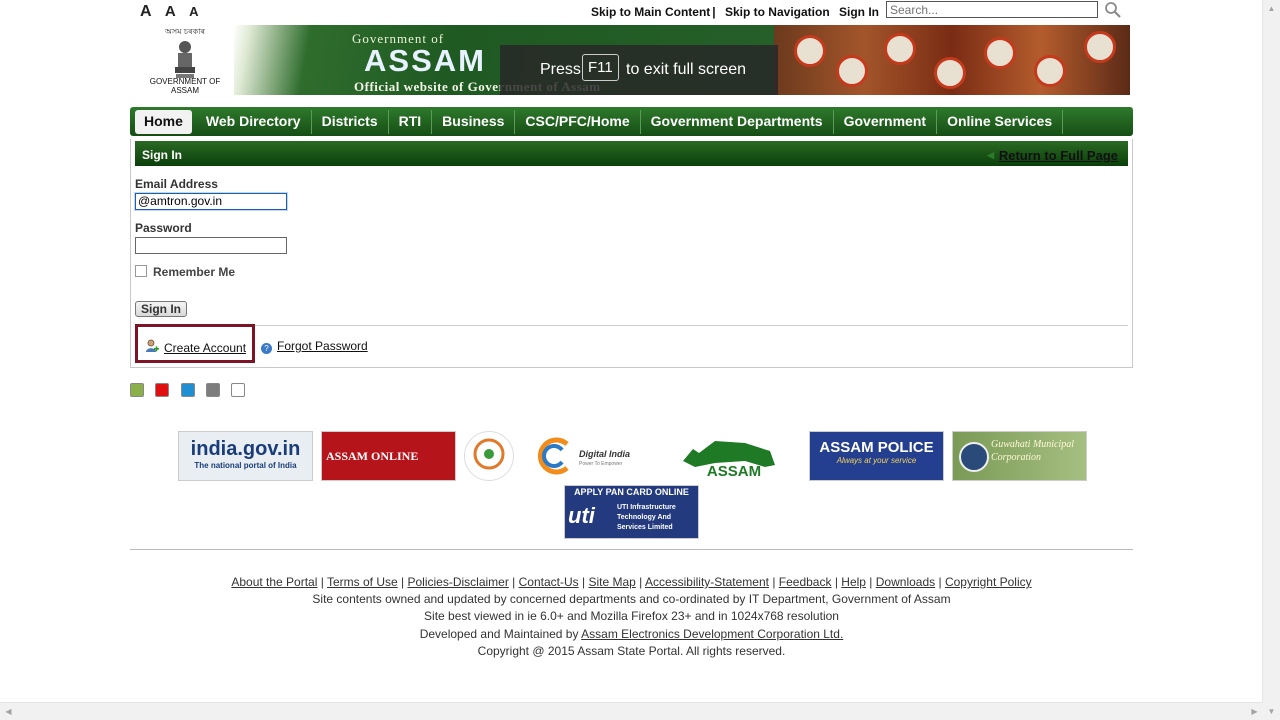 The height and width of the screenshot is (720, 1280). I want to click on ashoka-emblem-icon, so click(185, 59).